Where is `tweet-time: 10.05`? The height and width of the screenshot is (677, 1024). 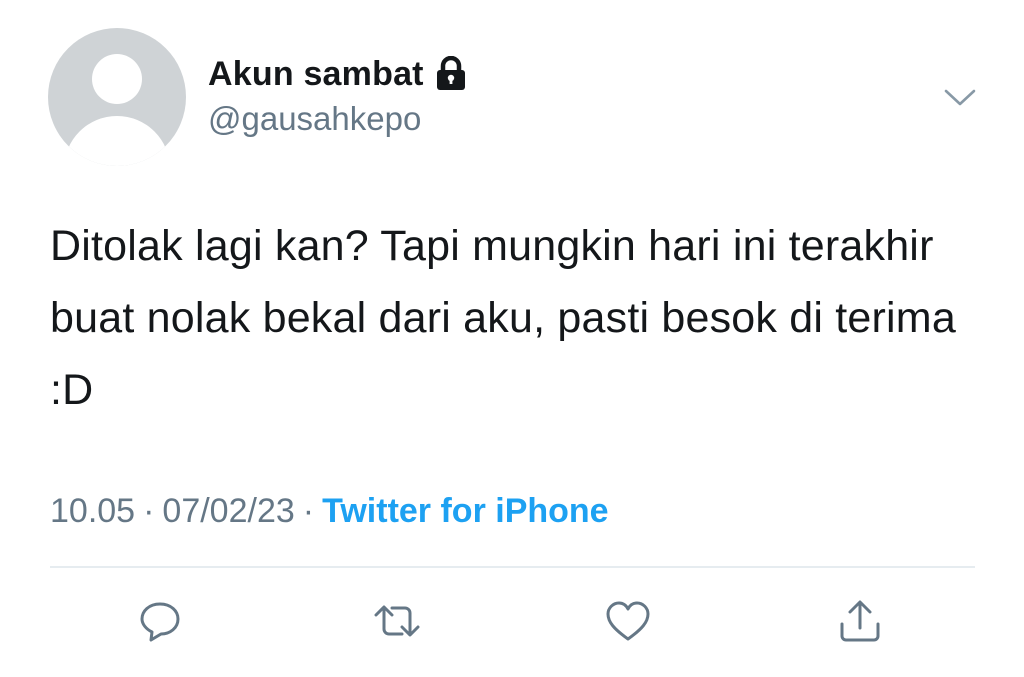 tweet-time: 10.05 is located at coordinates (92, 511).